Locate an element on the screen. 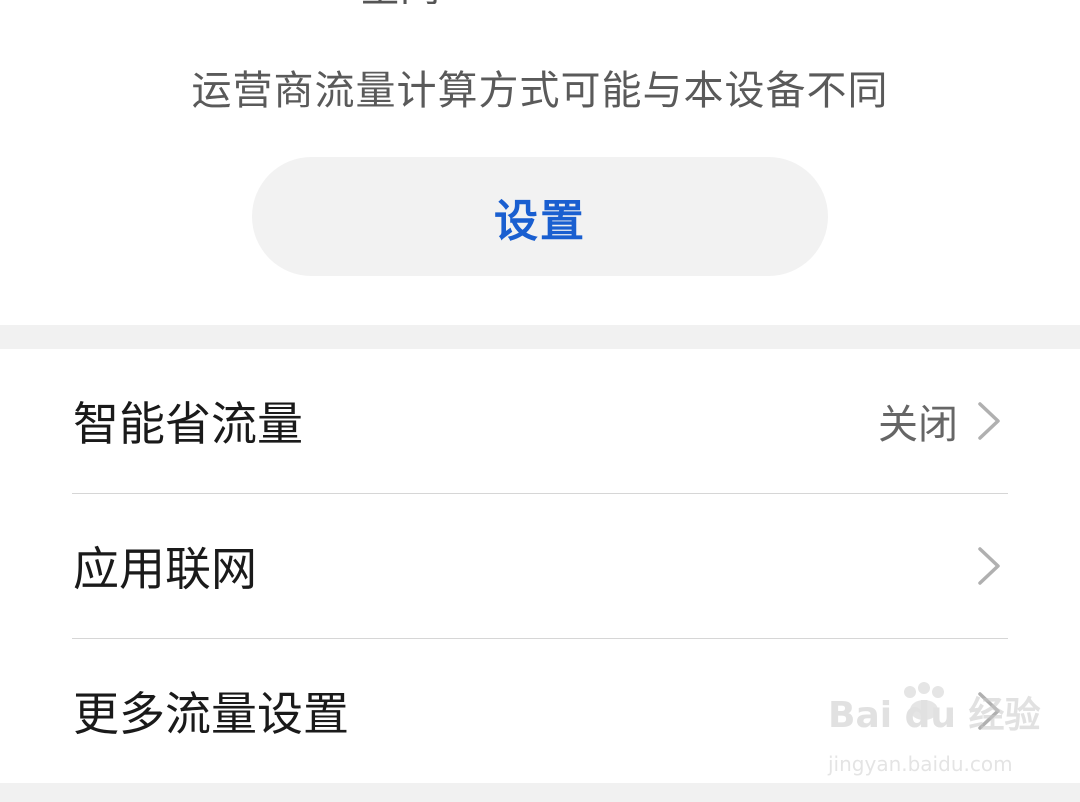 The height and width of the screenshot is (802, 1080). list-item-value: 关闭 is located at coordinates (918, 425).